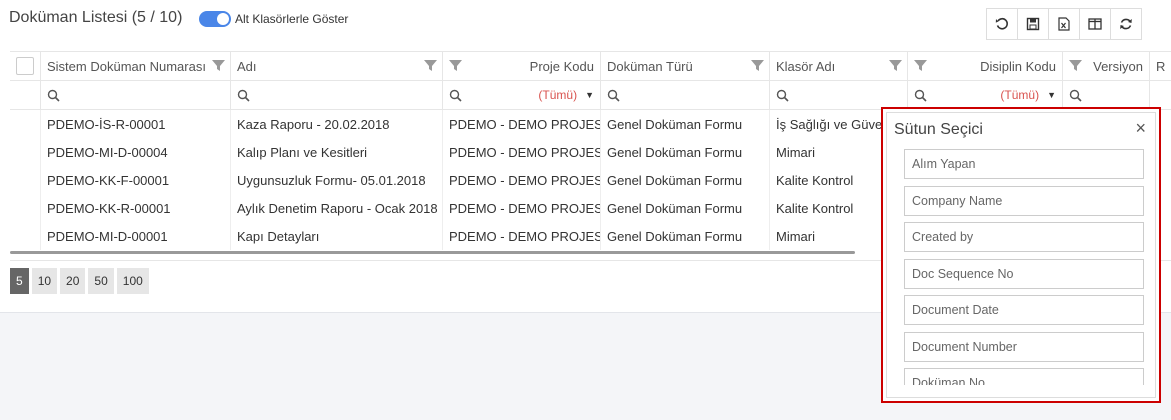 This screenshot has height=420, width=1171. I want to click on page-title: Doküman Listesi (5 / 10), so click(96, 17).